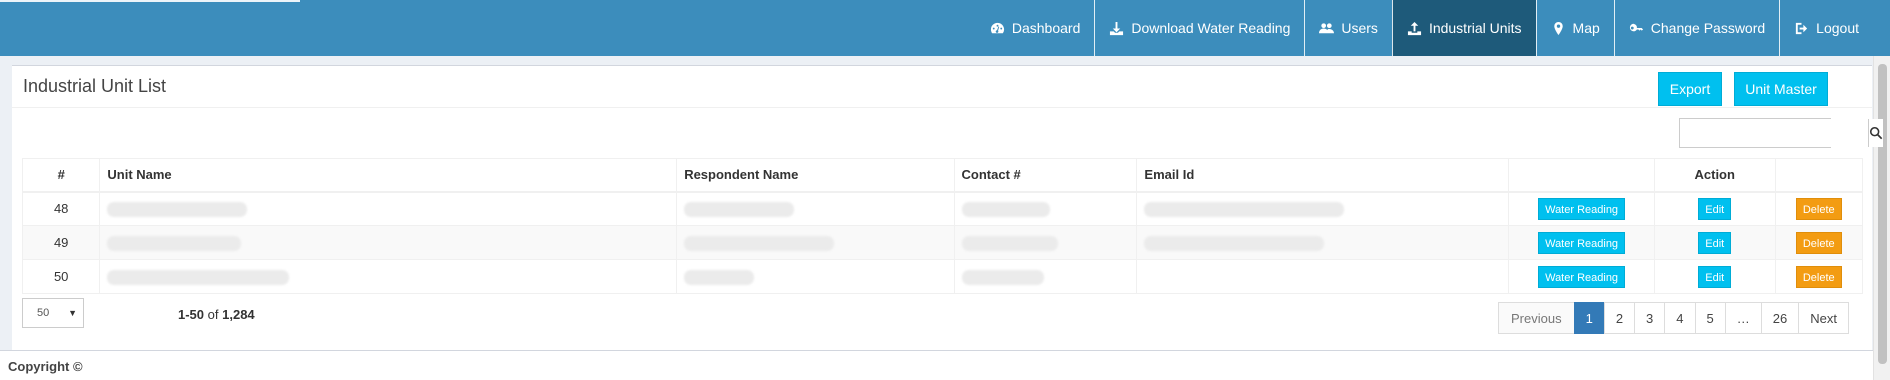  Describe the element at coordinates (53, 313) in the screenshot. I see `page-size-select: 50 ▼` at that location.